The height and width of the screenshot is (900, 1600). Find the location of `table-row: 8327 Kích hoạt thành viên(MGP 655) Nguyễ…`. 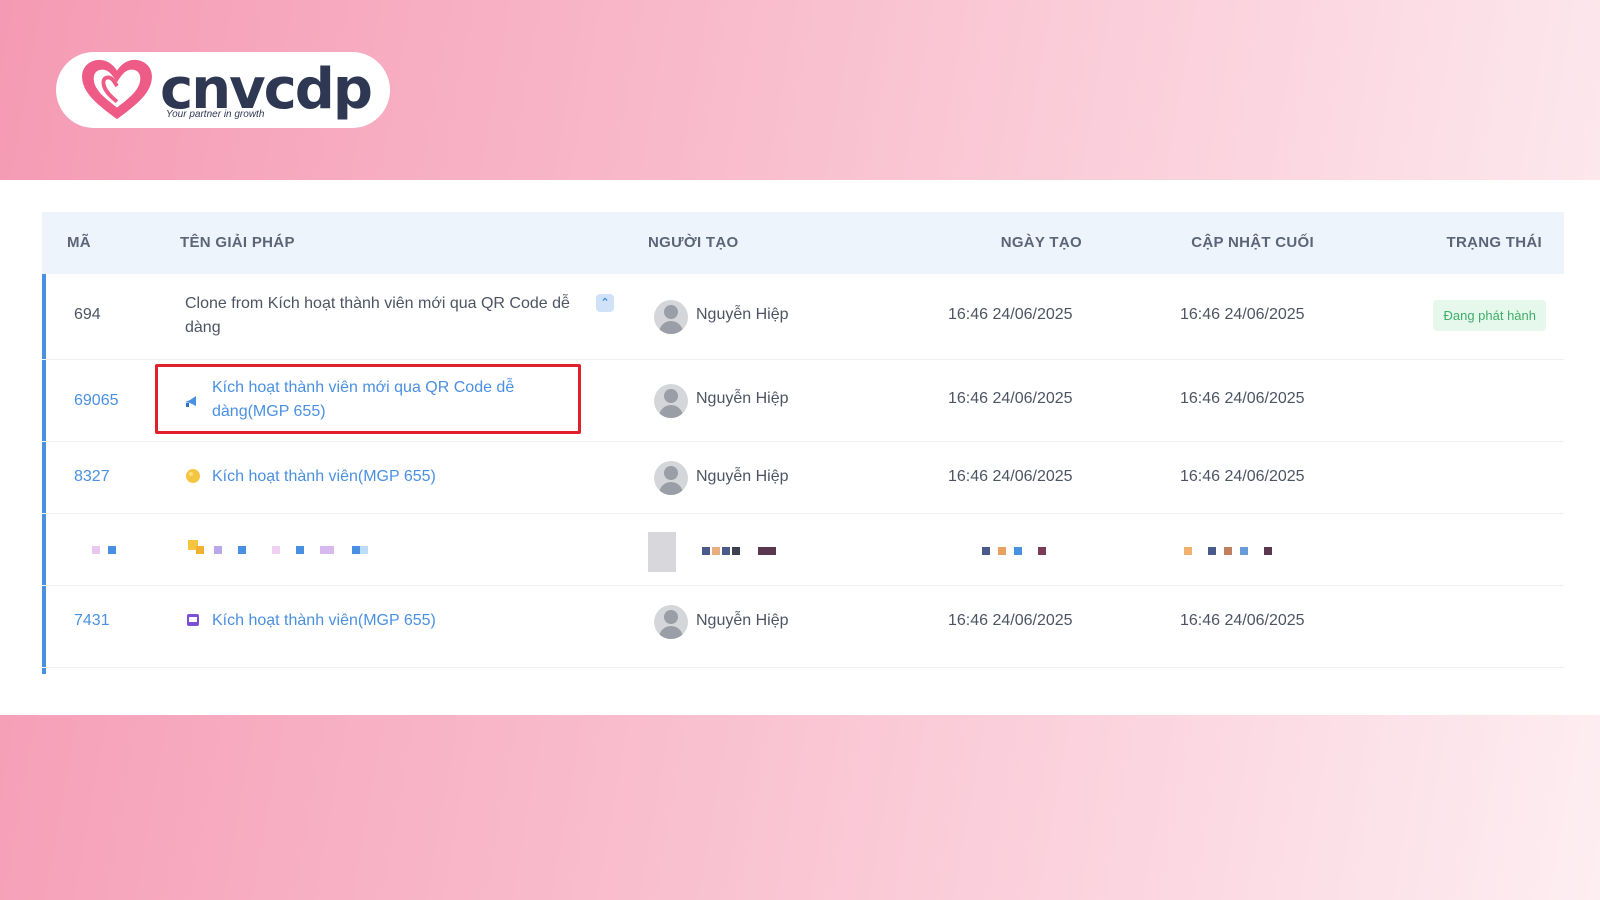

table-row: 8327 Kích hoạt thành viên(MGP 655) Nguyễ… is located at coordinates (803, 478).